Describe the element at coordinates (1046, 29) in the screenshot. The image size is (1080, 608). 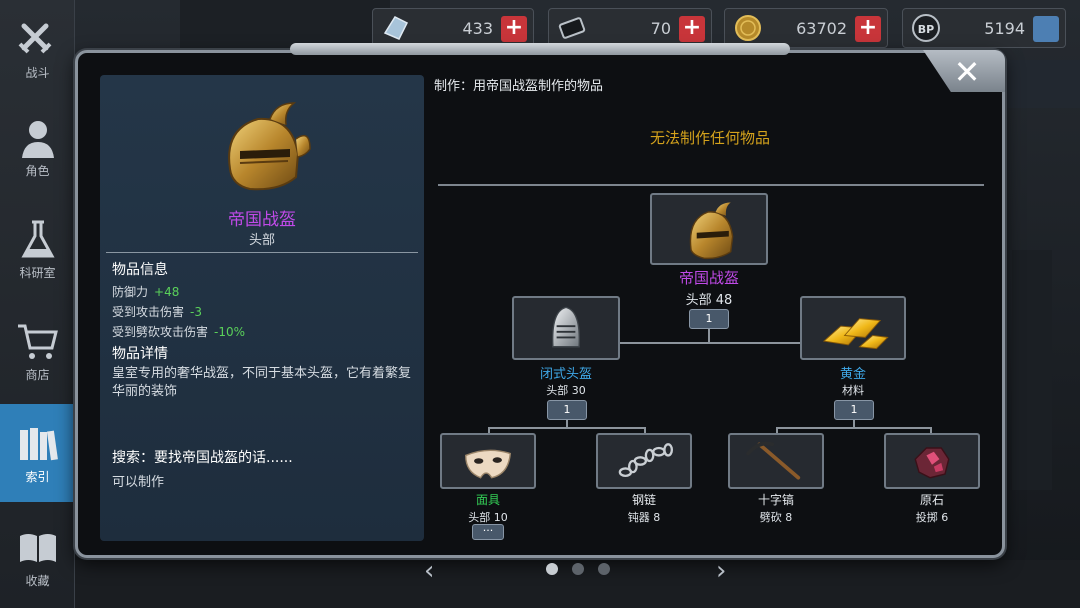
I see `bp-card-button` at that location.